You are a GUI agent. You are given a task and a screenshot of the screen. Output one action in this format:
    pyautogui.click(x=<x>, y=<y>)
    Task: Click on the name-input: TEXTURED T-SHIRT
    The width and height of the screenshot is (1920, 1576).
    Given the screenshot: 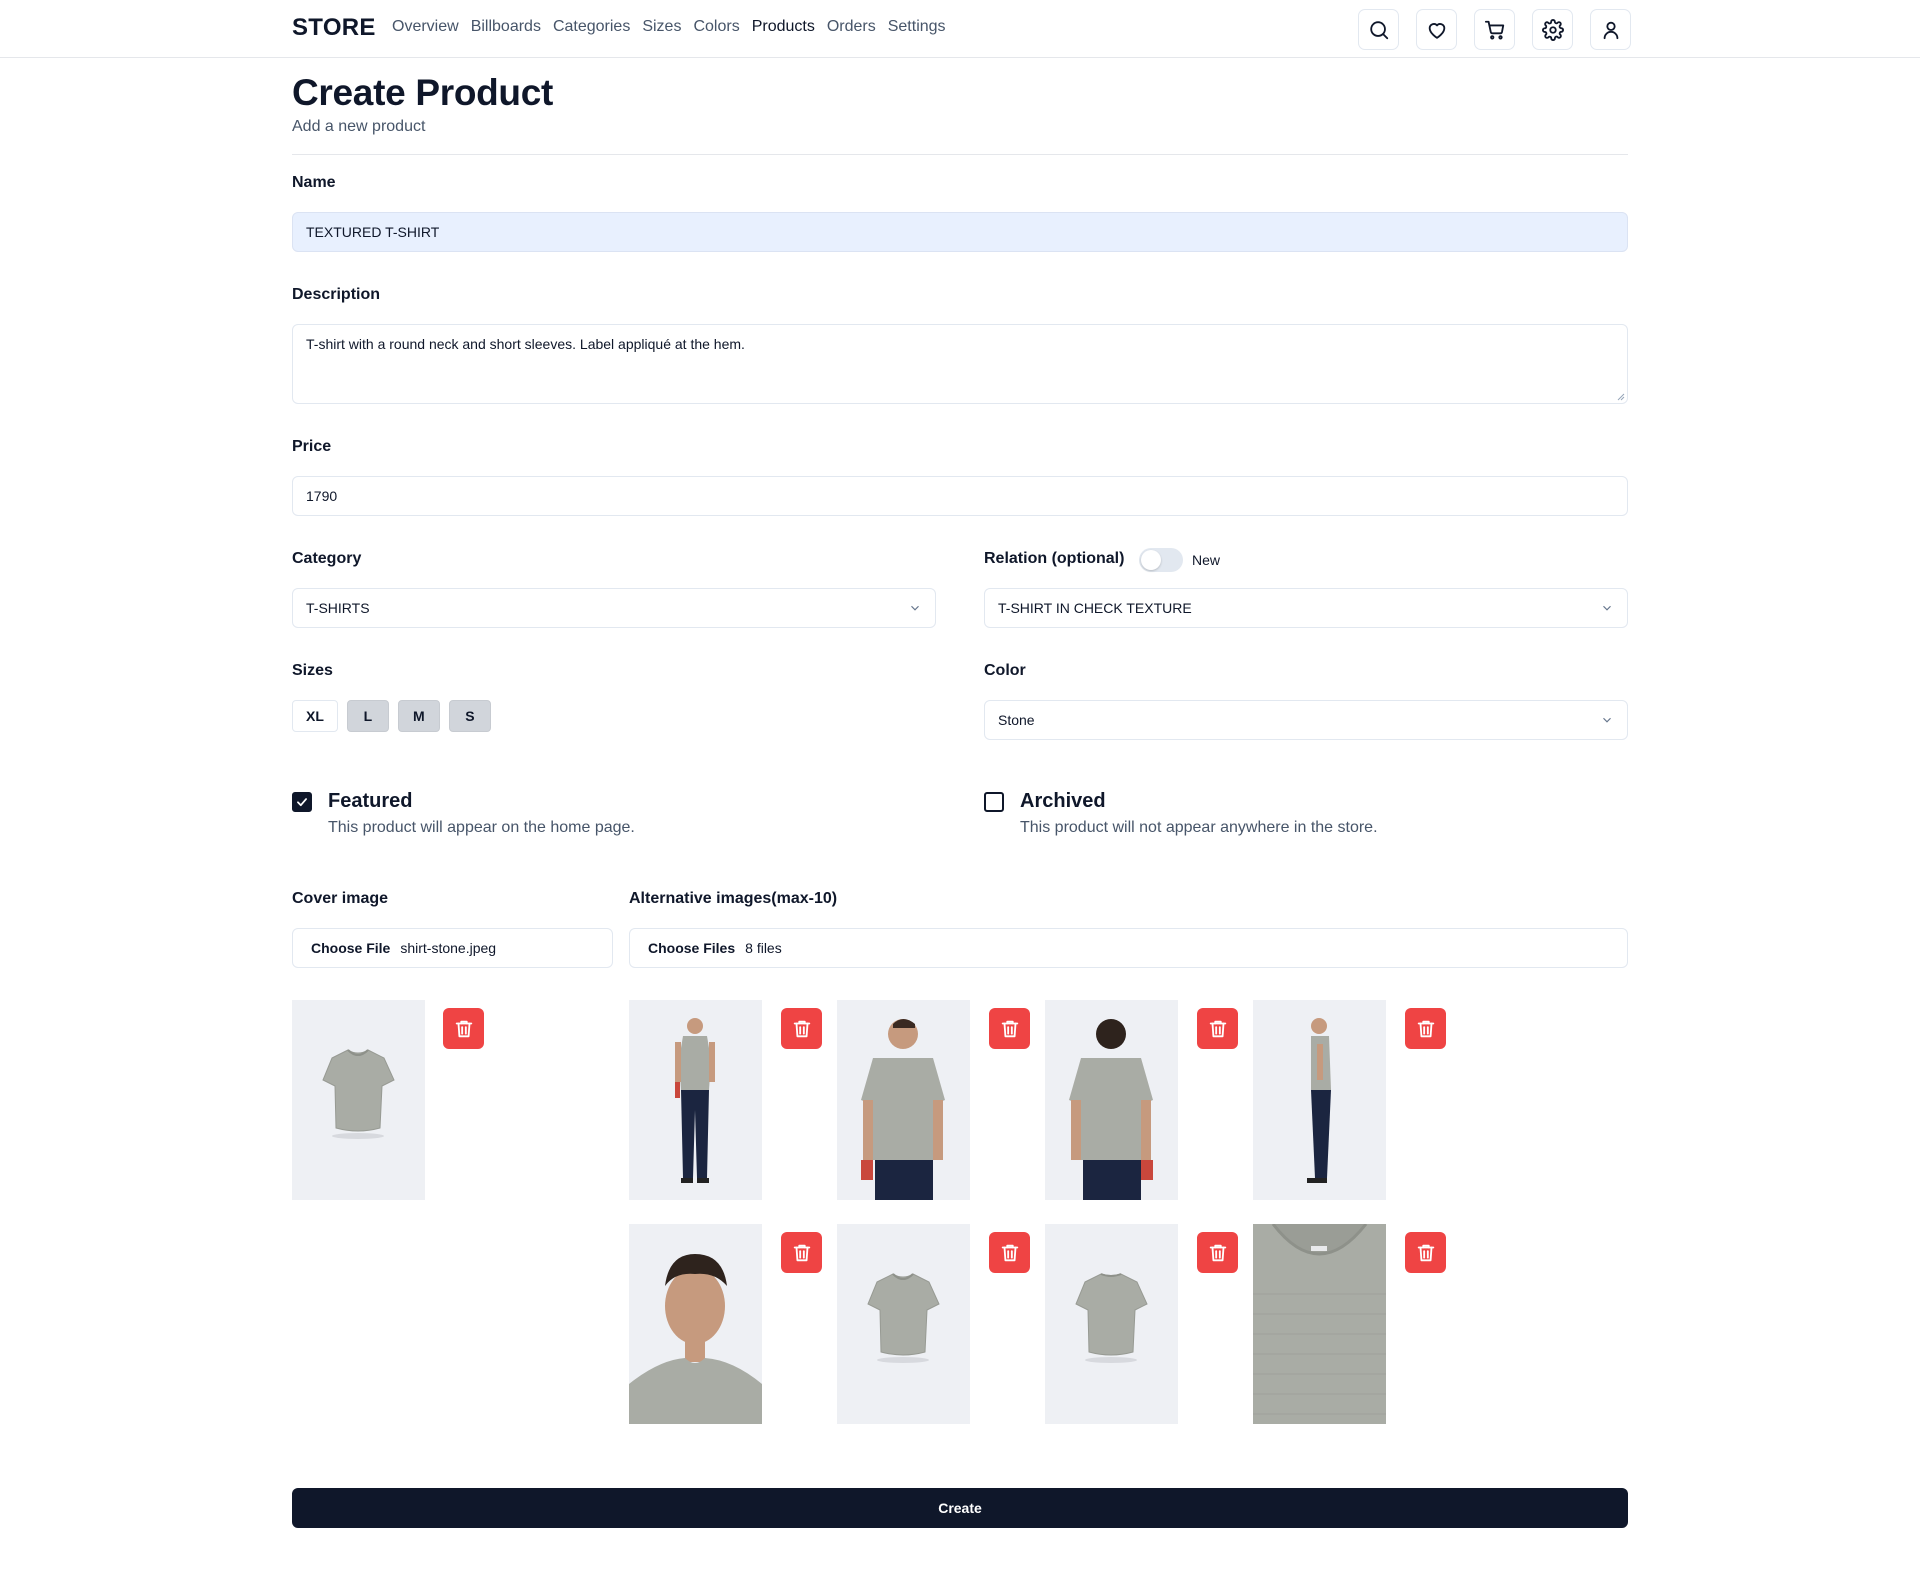 What is the action you would take?
    pyautogui.click(x=960, y=232)
    